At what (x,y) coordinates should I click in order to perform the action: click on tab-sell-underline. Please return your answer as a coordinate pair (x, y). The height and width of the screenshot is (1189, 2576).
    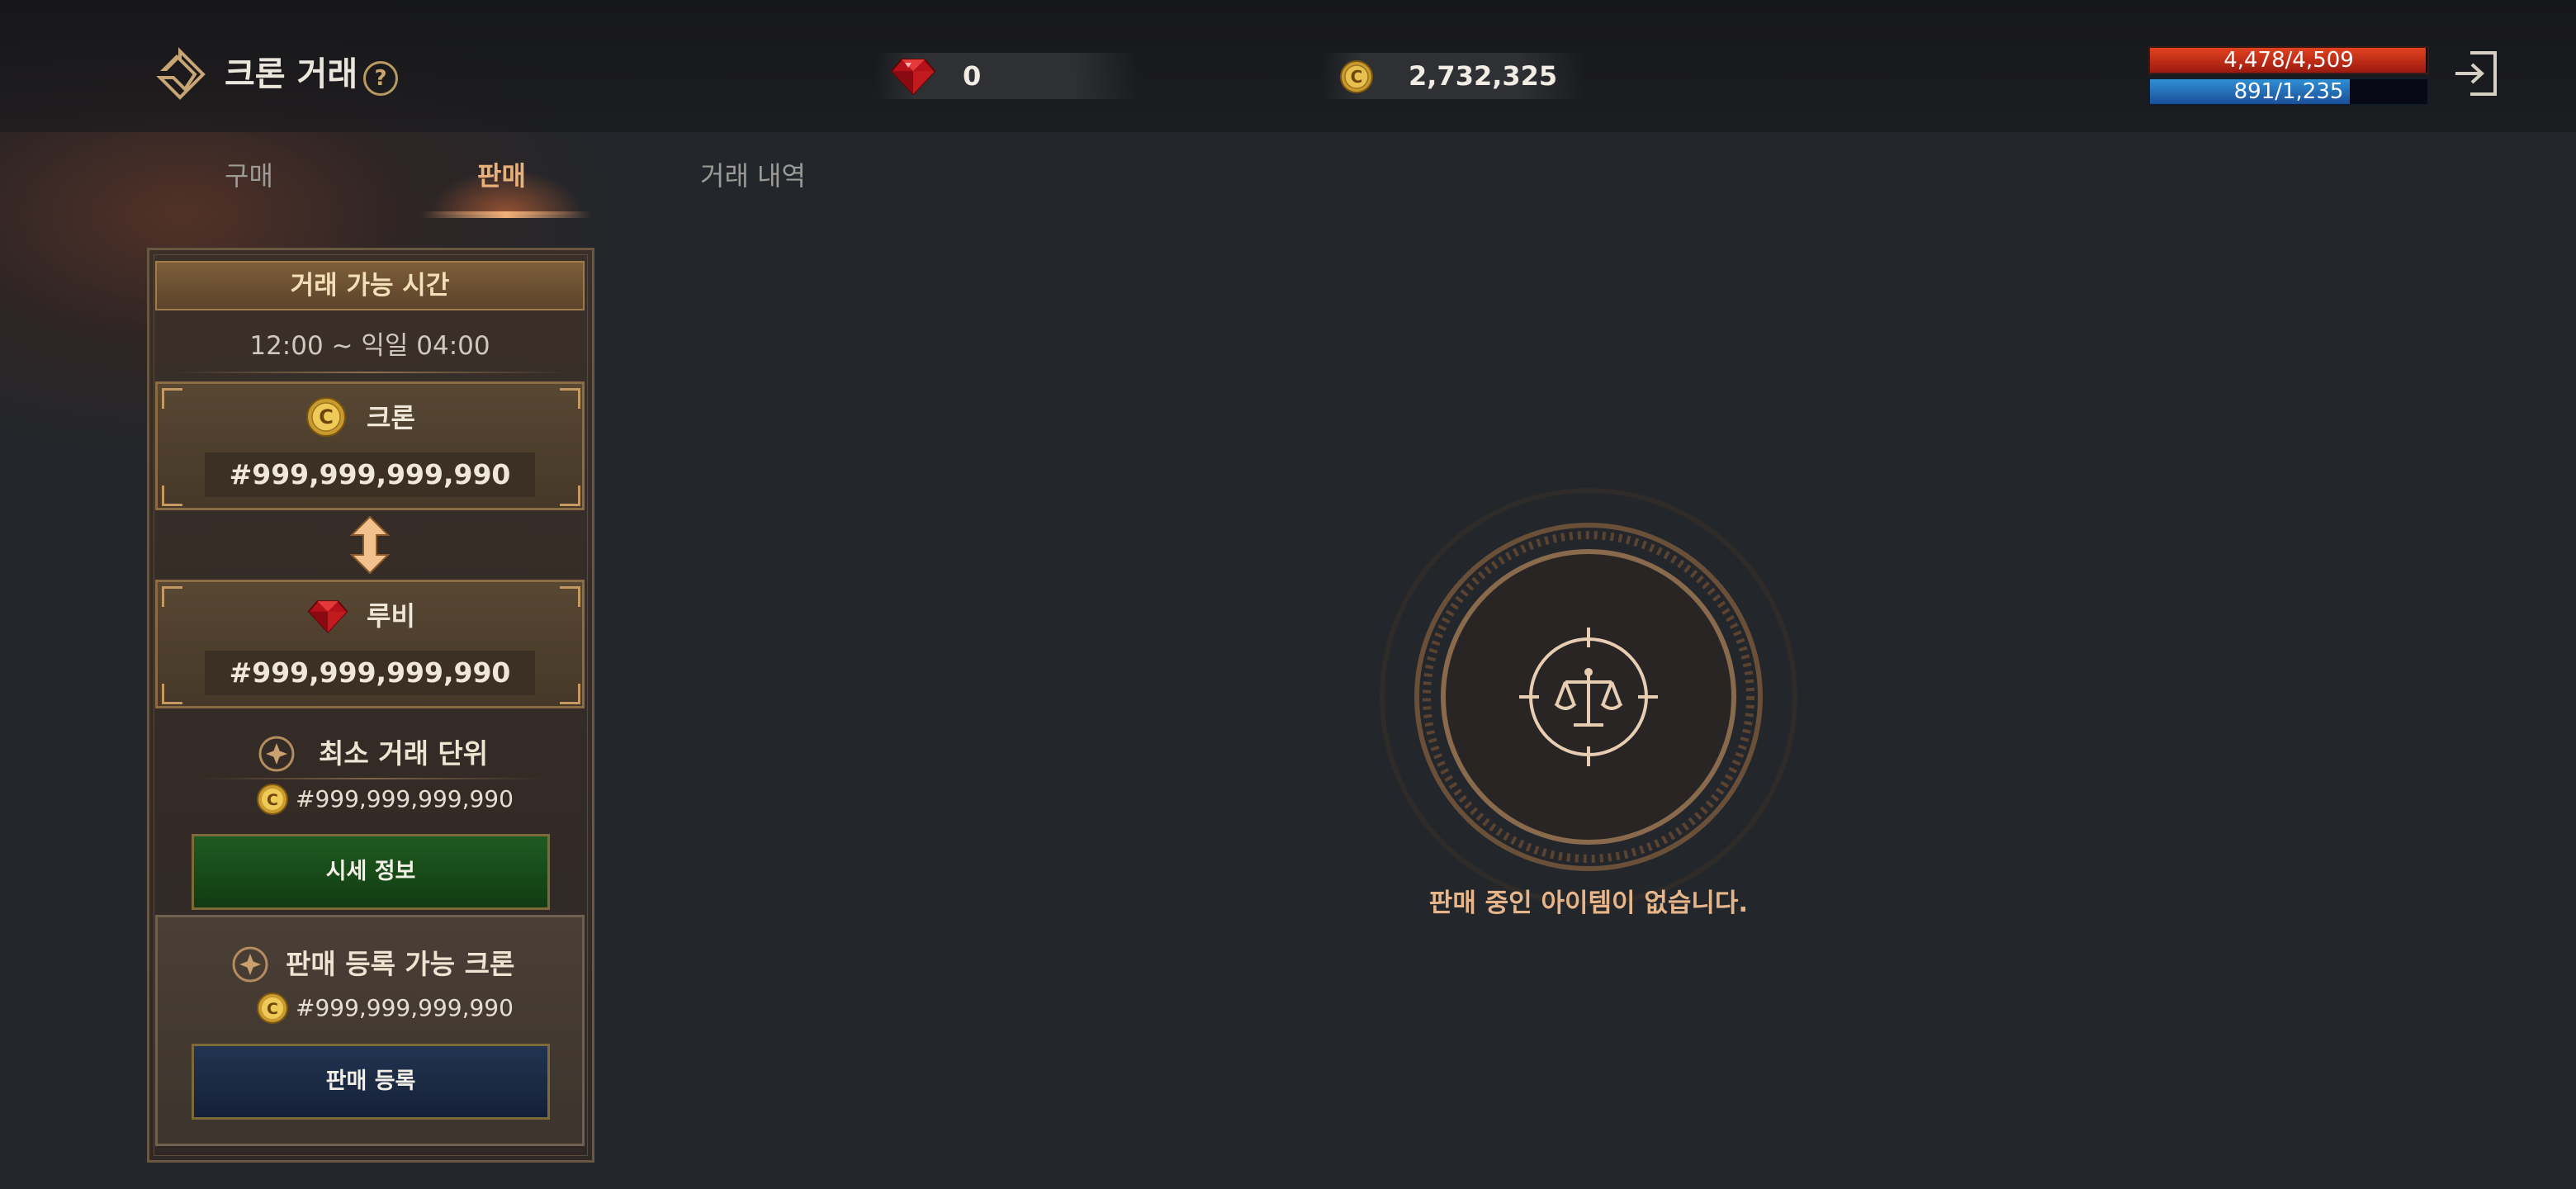
    Looking at the image, I should click on (506, 214).